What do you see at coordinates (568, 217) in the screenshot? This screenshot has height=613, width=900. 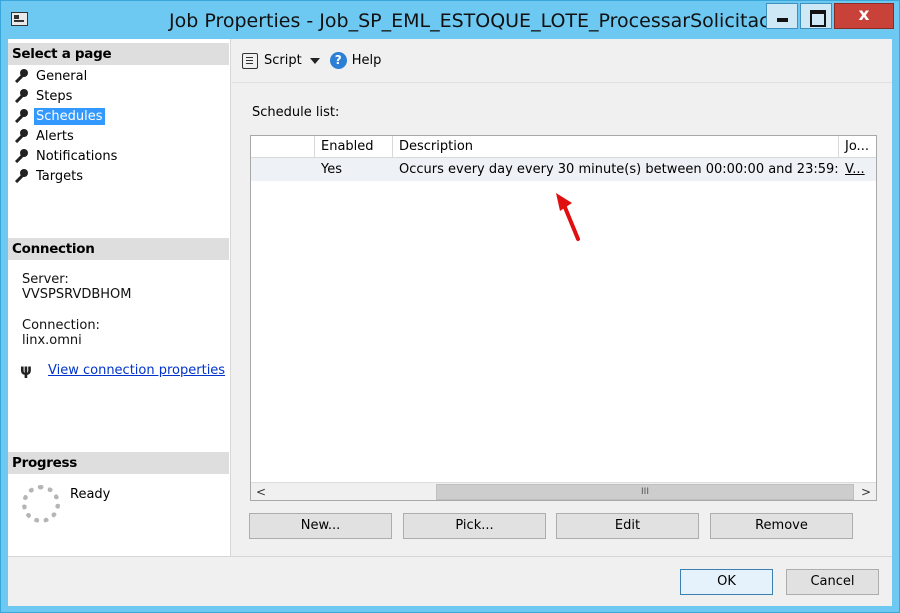 I see `annotation-arrow-icon` at bounding box center [568, 217].